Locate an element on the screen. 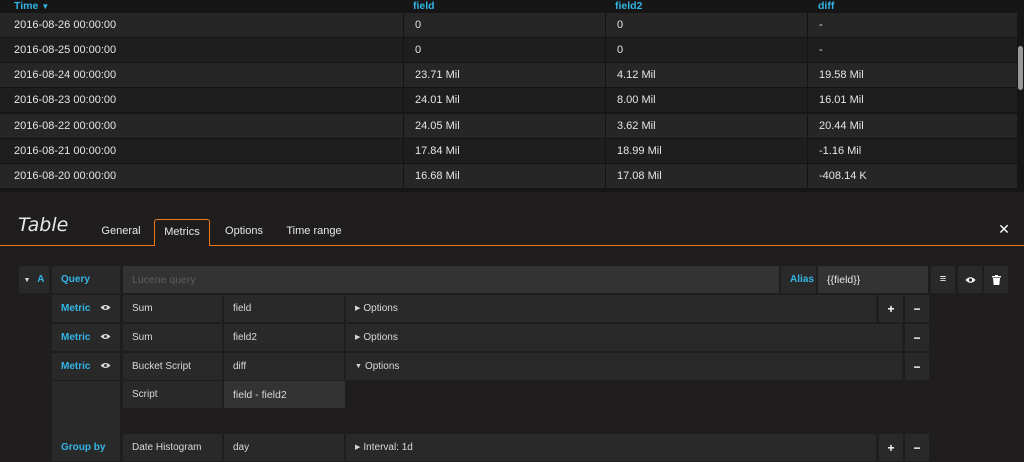 The image size is (1024, 462). table-cell-diff: -408.14 K is located at coordinates (912, 176).